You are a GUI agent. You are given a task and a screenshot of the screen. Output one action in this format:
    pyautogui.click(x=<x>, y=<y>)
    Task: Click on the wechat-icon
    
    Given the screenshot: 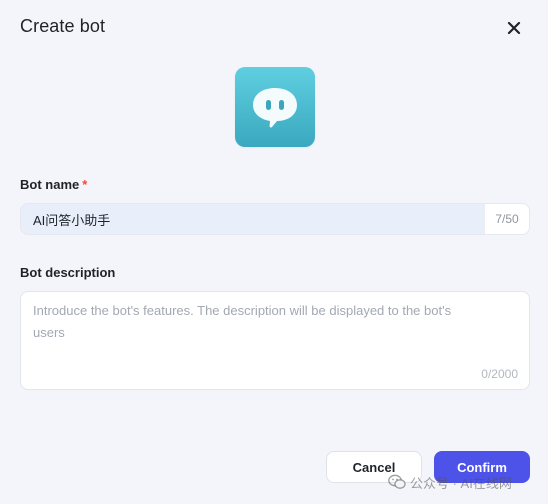 What is the action you would take?
    pyautogui.click(x=397, y=481)
    